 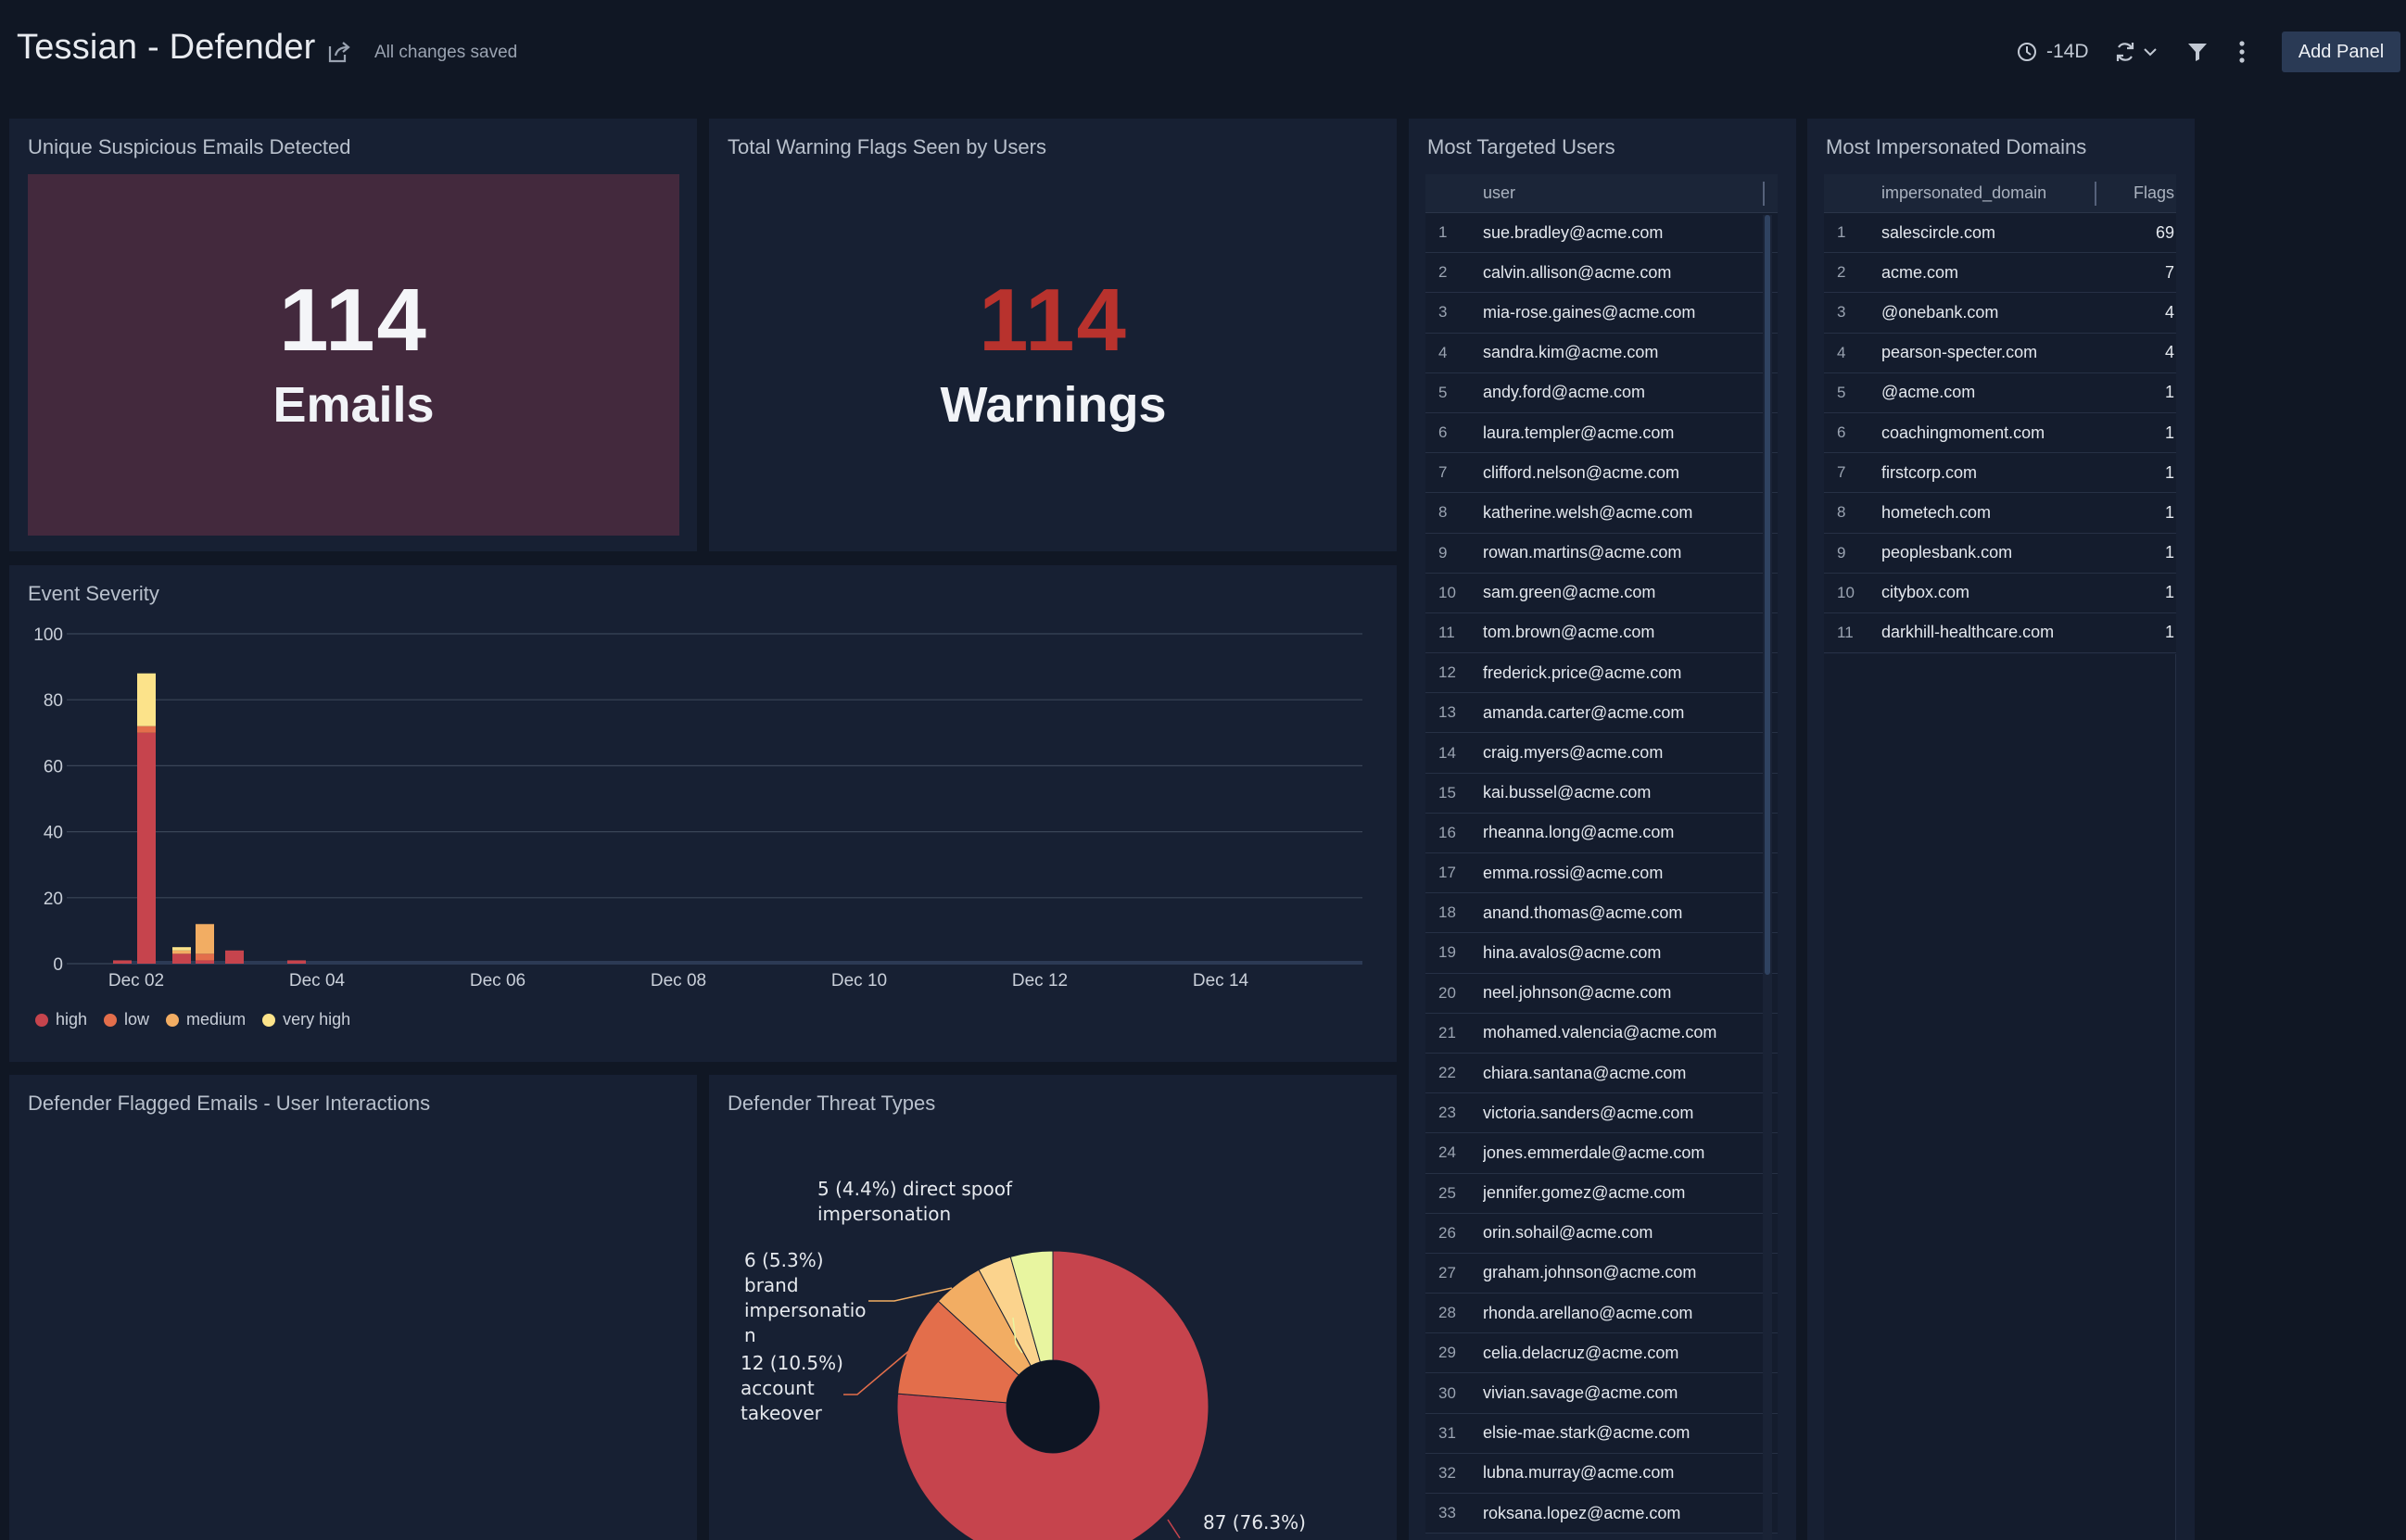 I want to click on pie-leader-line, so click(x=910, y=1294).